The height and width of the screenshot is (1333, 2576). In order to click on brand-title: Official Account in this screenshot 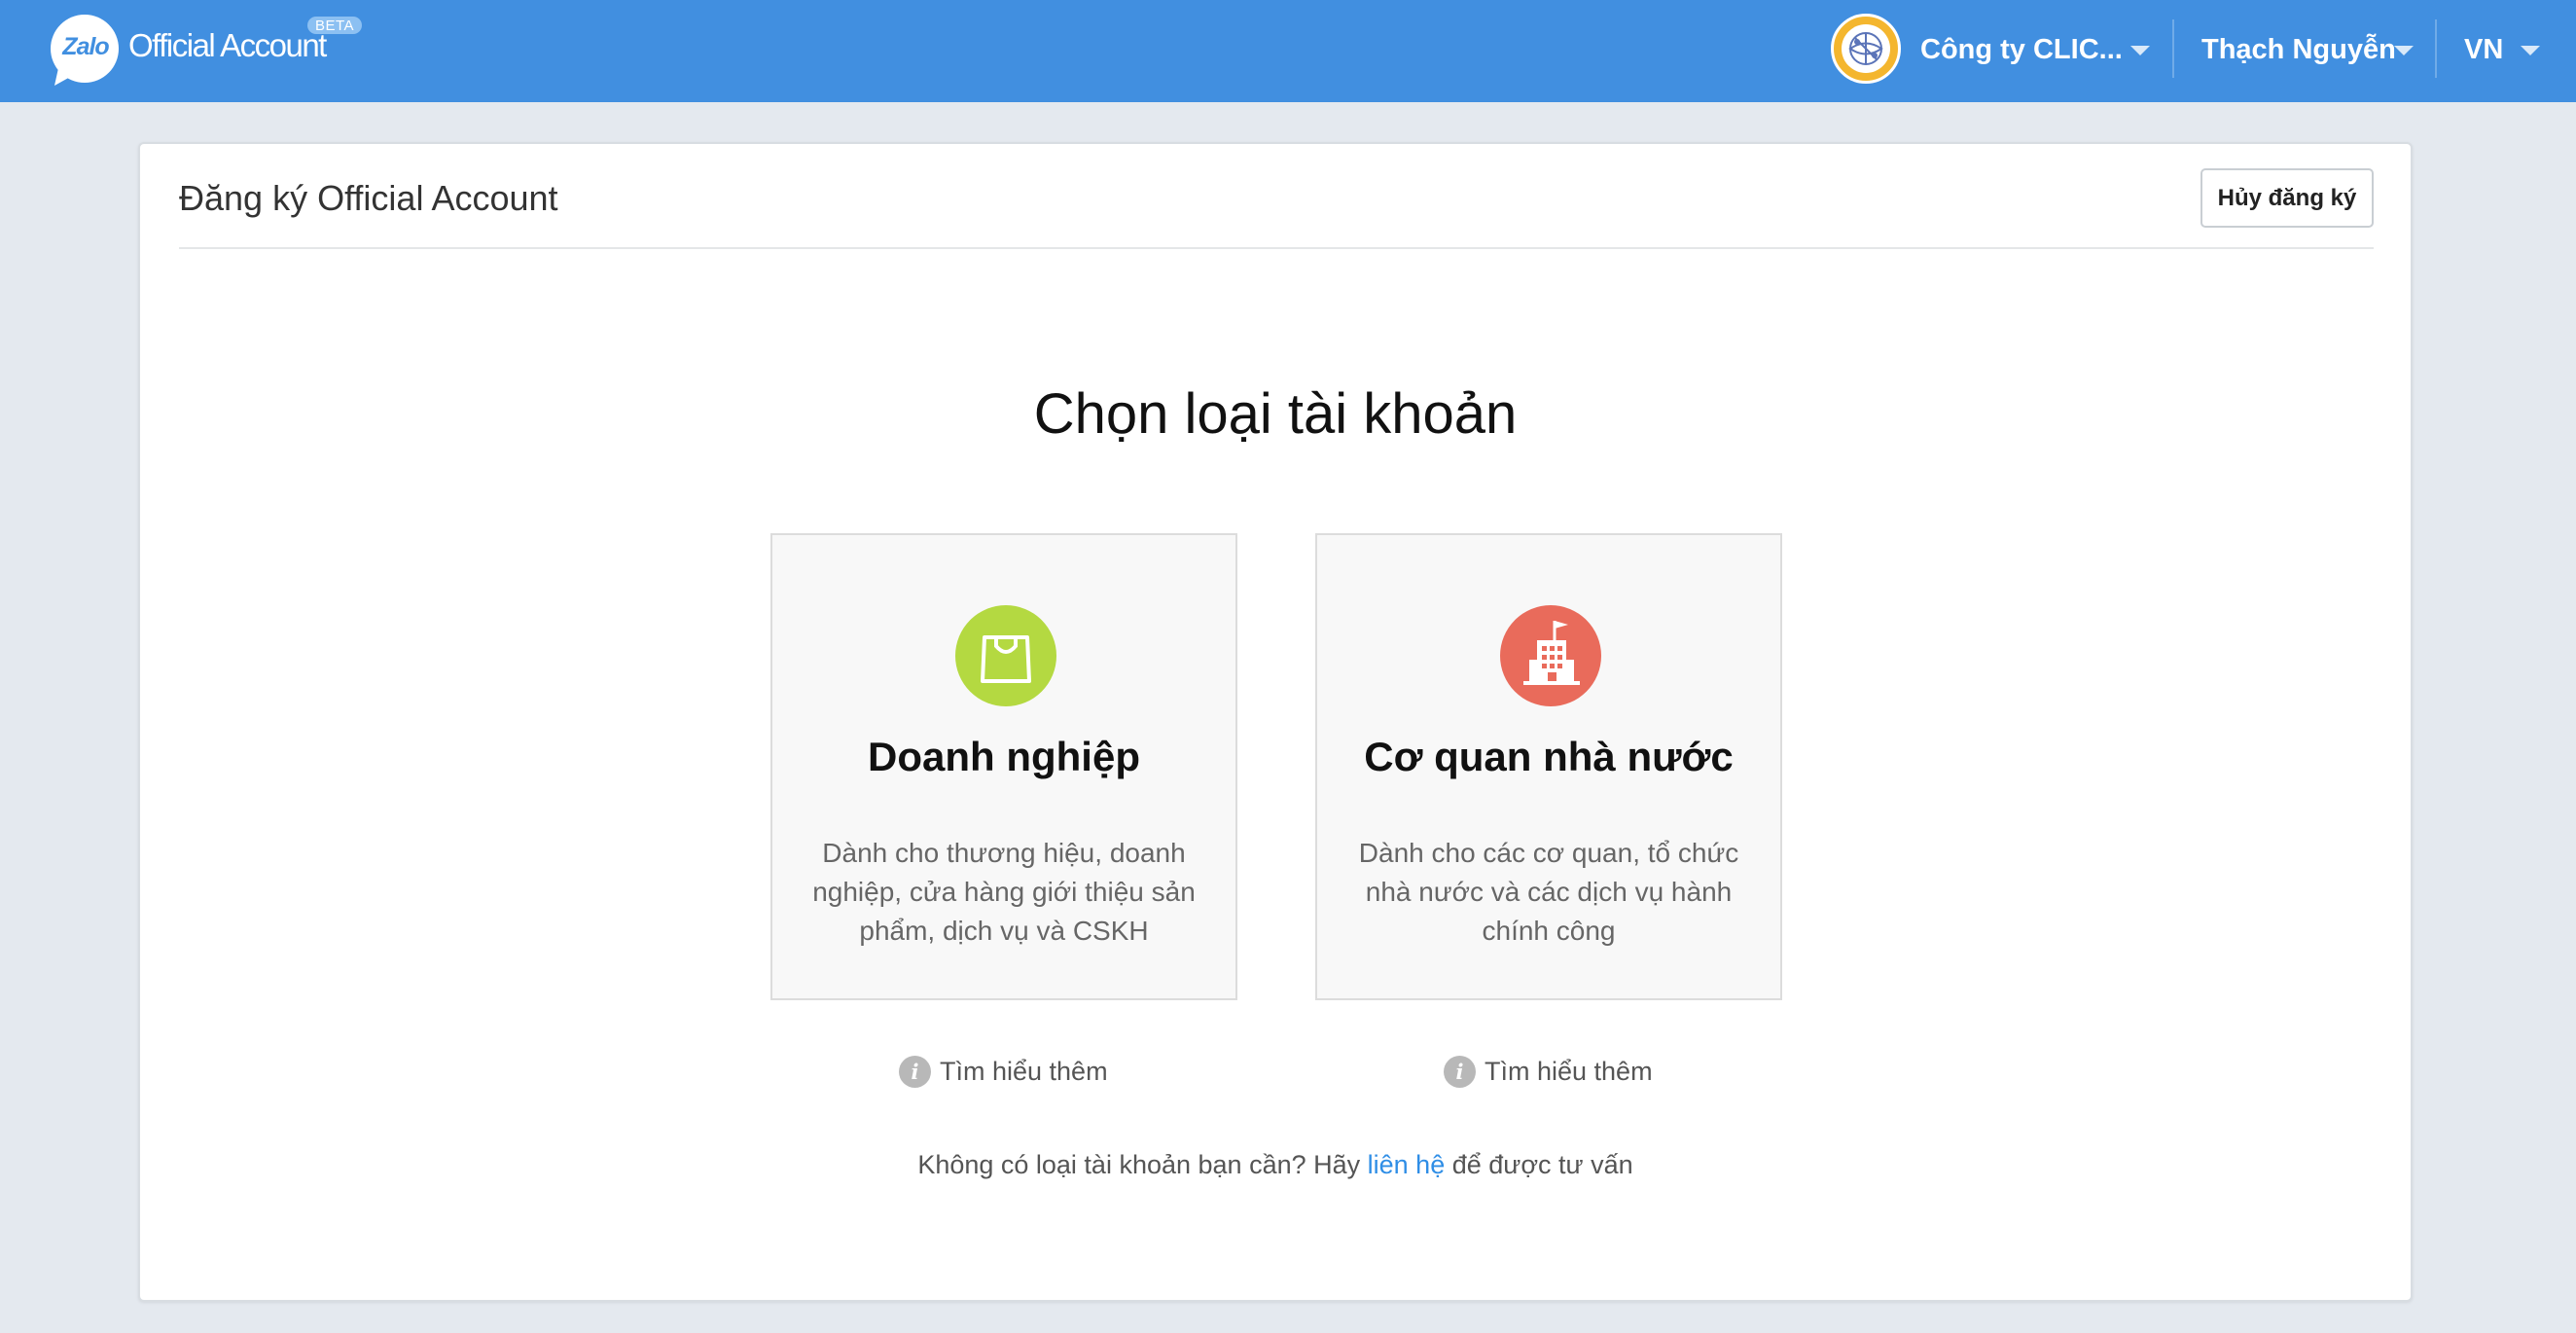, I will do `click(227, 45)`.